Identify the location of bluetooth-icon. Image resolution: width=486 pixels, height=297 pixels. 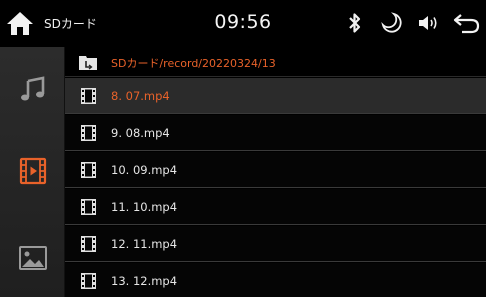
(355, 23).